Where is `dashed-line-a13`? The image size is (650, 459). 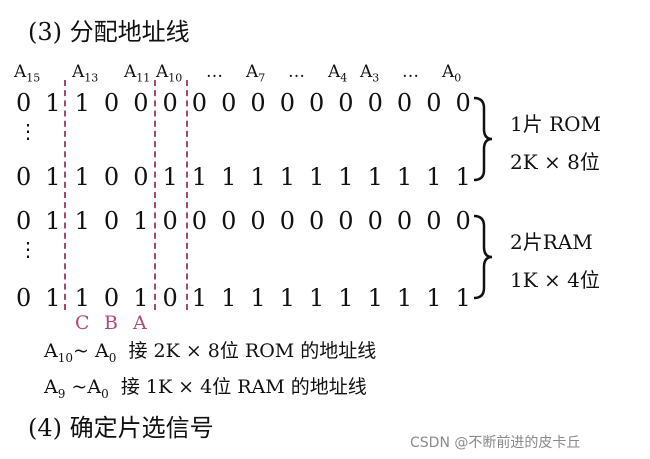 dashed-line-a13 is located at coordinates (65, 195).